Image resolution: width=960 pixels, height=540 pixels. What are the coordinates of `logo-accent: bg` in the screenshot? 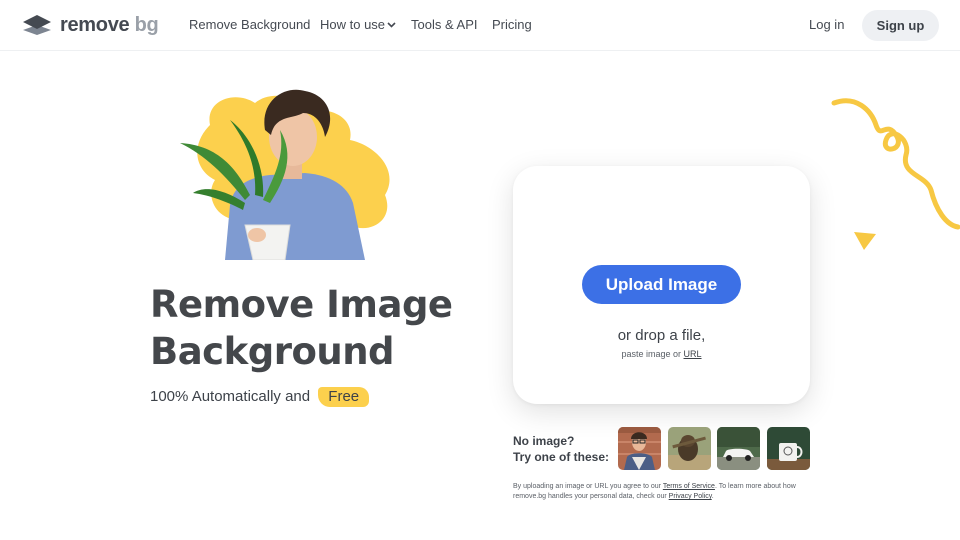 It's located at (146, 24).